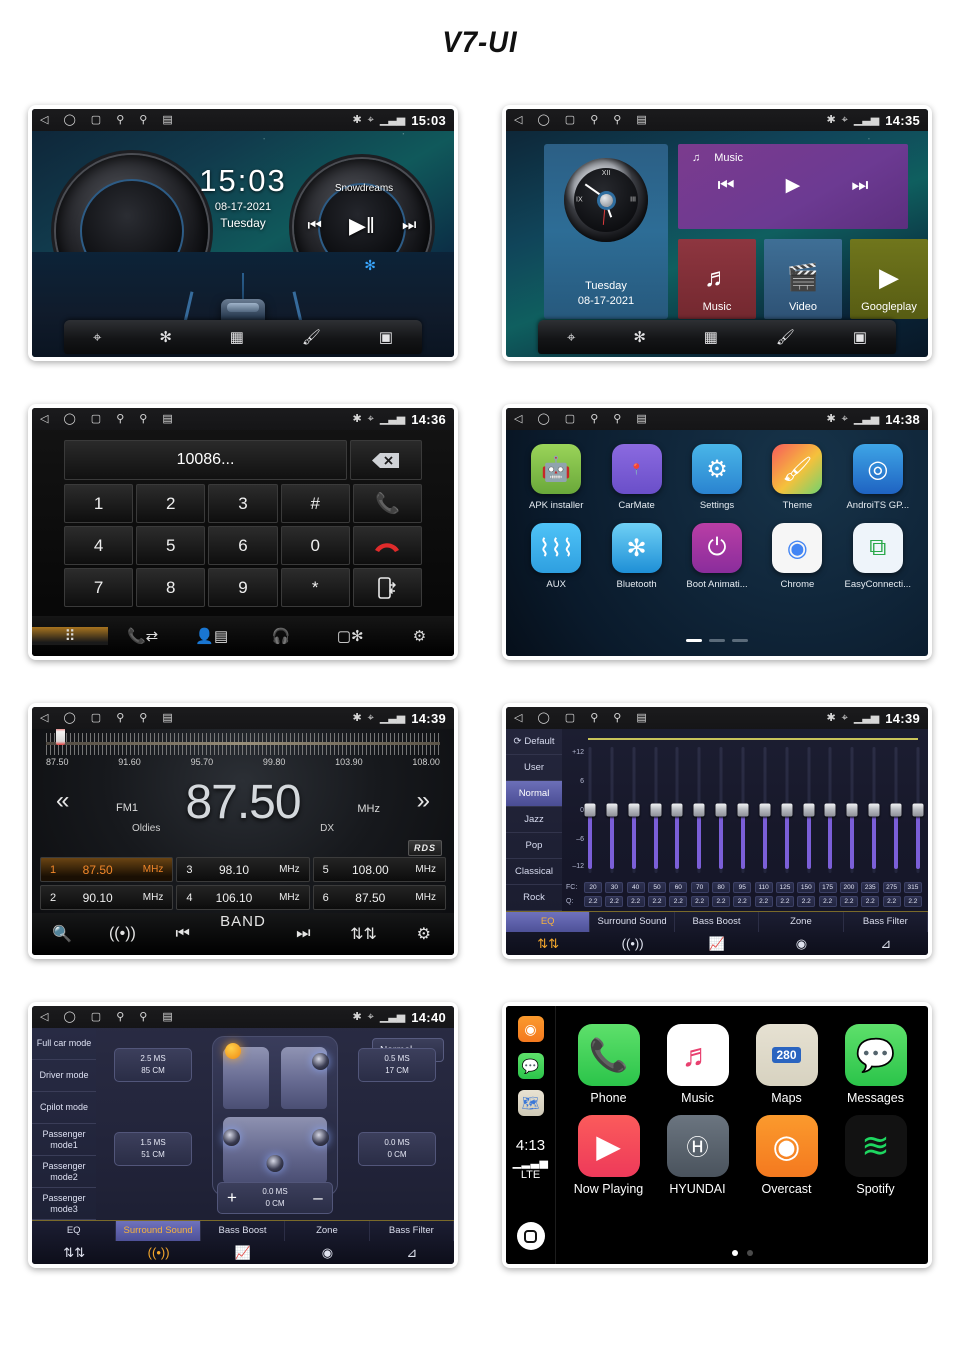  I want to click on fc-cell: 60, so click(678, 887).